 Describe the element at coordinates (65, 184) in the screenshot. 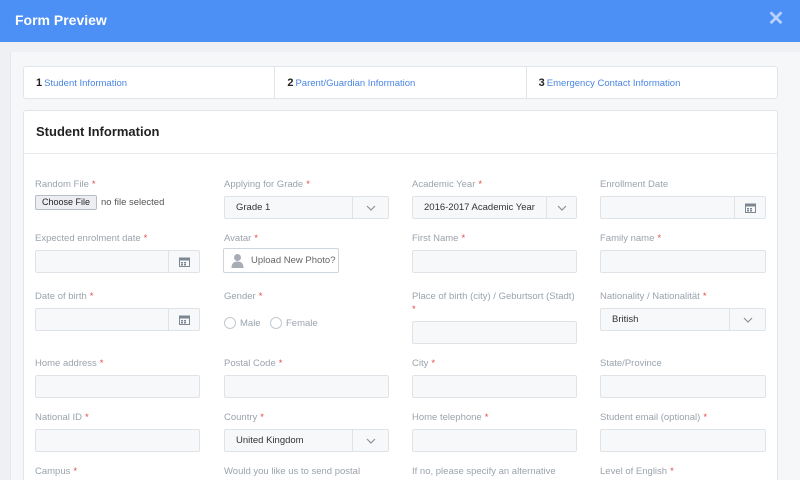

I see `random-file-label: Random File *` at that location.